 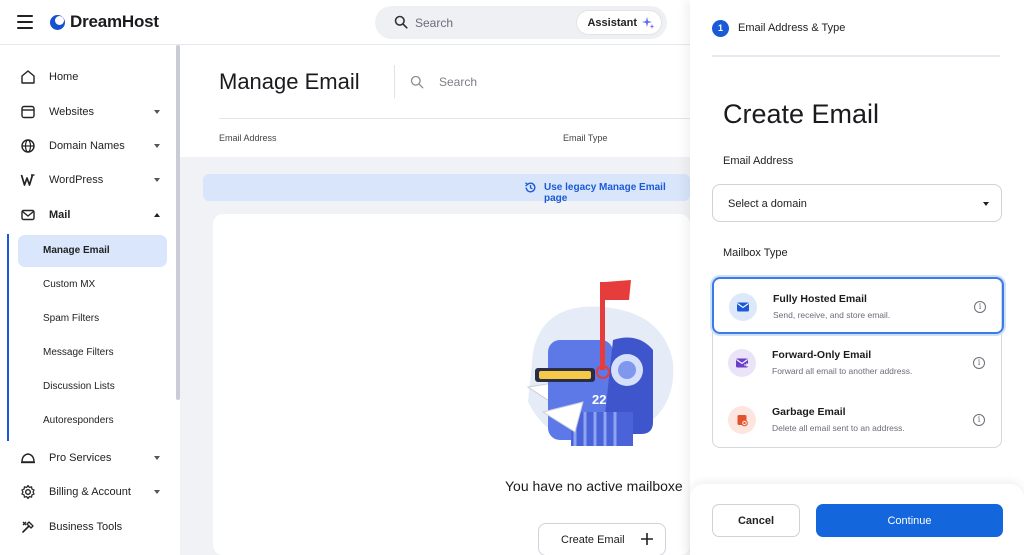 I want to click on sidebar-subitem-discussion-lists: Discussion Lists, so click(x=92, y=387).